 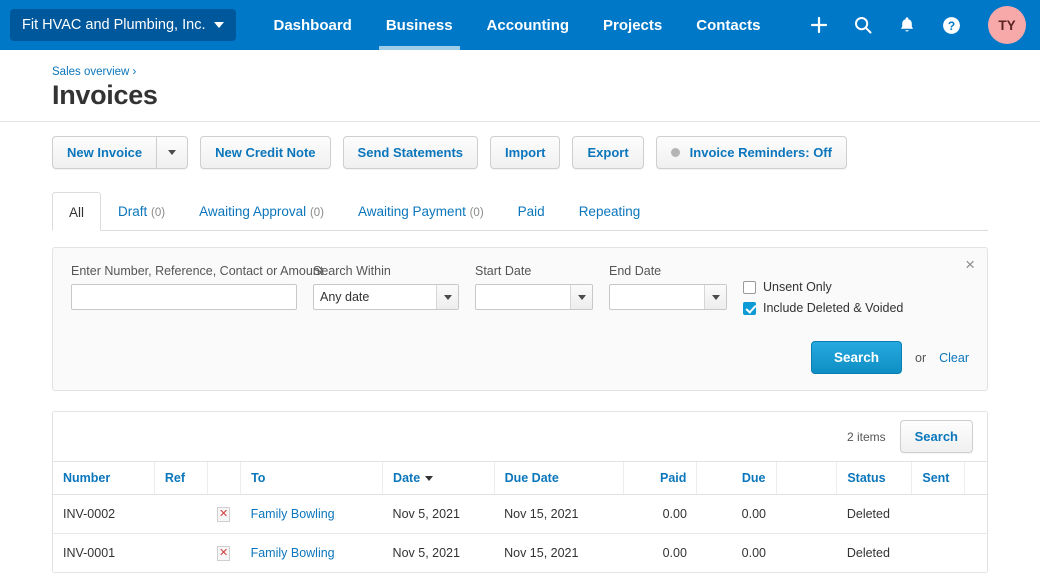 I want to click on organisation-name: Fit HVAC and Plumbing, Inc., so click(x=114, y=25).